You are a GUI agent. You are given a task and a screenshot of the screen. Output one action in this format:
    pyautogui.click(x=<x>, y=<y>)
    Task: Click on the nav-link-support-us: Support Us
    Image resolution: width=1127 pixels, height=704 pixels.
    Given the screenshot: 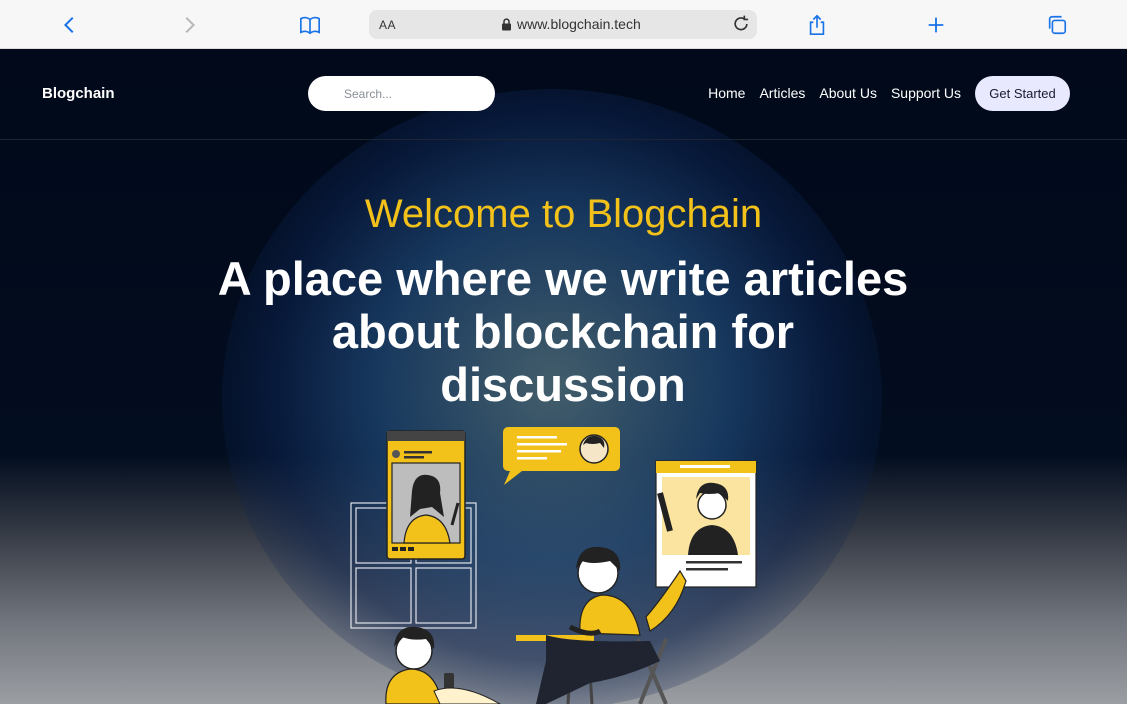 What is the action you would take?
    pyautogui.click(x=926, y=93)
    